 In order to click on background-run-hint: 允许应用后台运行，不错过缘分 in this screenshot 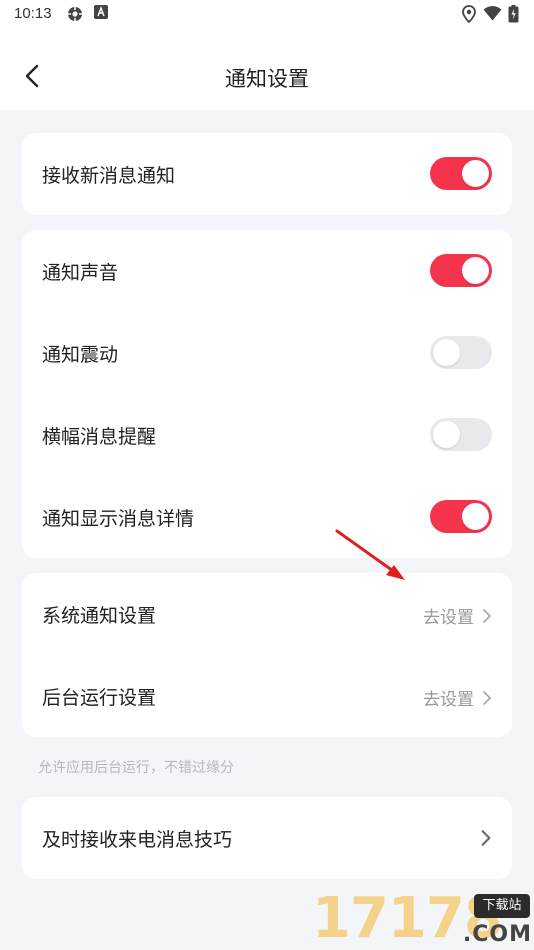, I will do `click(136, 768)`.